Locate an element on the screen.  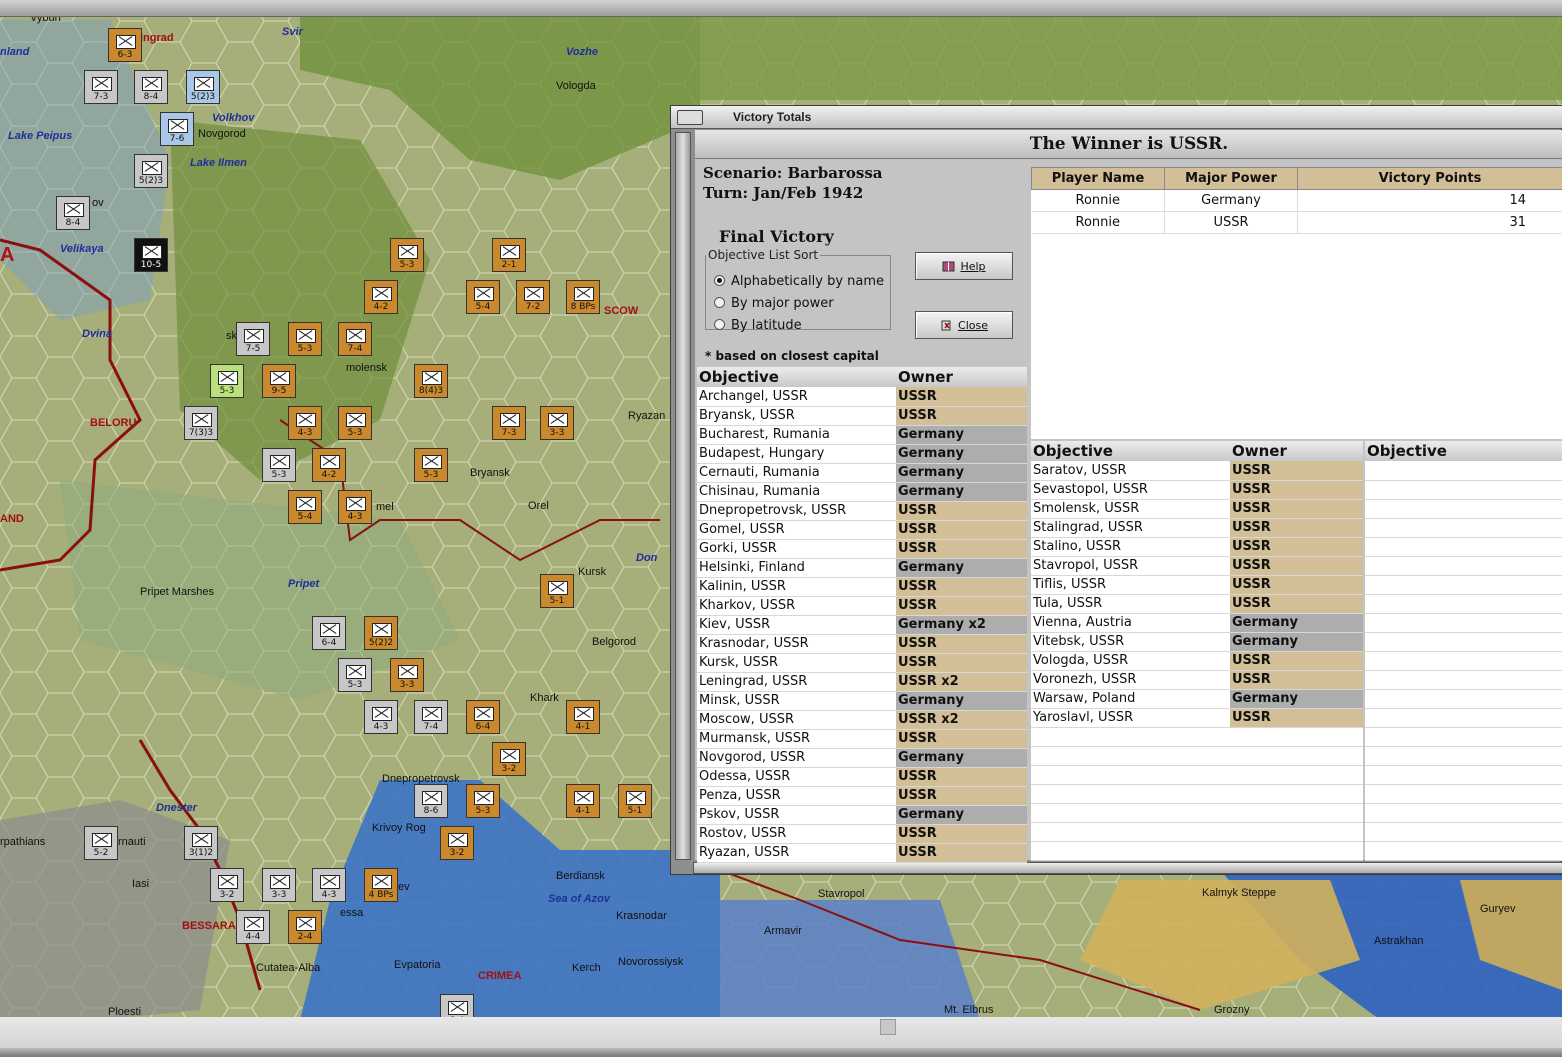
radio-selected-icon is located at coordinates (719, 280).